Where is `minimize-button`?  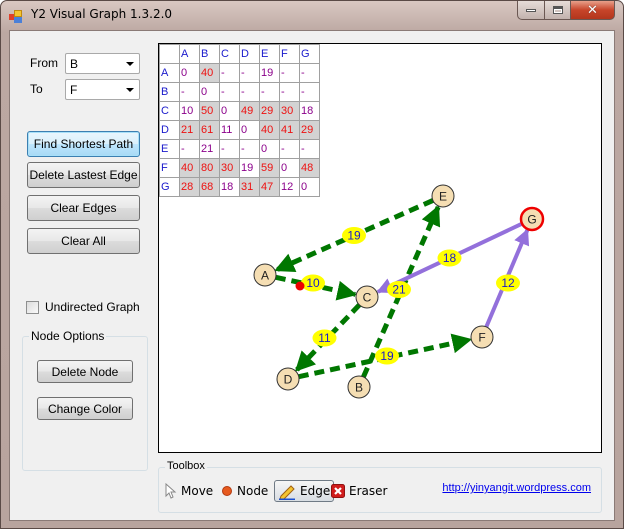
minimize-button is located at coordinates (531, 10).